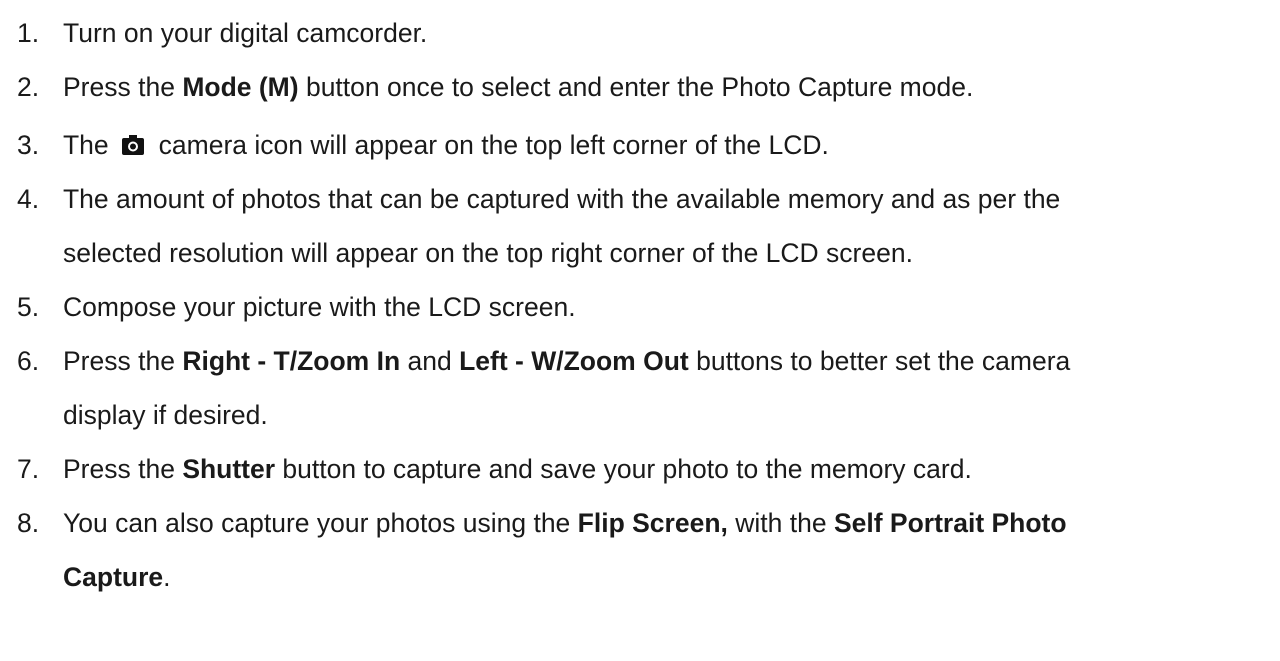 The height and width of the screenshot is (661, 1280). I want to click on bold-term: Capture, so click(113, 577).